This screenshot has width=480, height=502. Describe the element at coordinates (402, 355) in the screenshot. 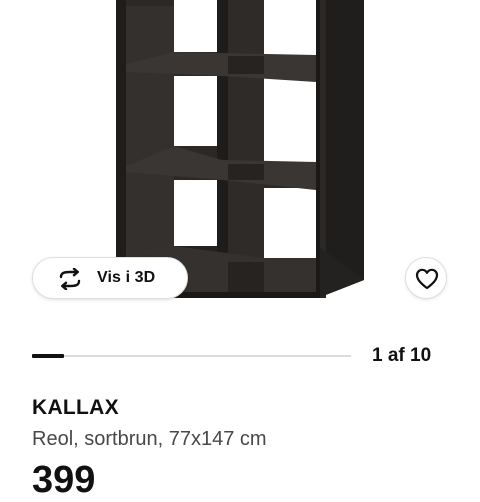

I see `gallery-page-counter: 1 af 10` at that location.